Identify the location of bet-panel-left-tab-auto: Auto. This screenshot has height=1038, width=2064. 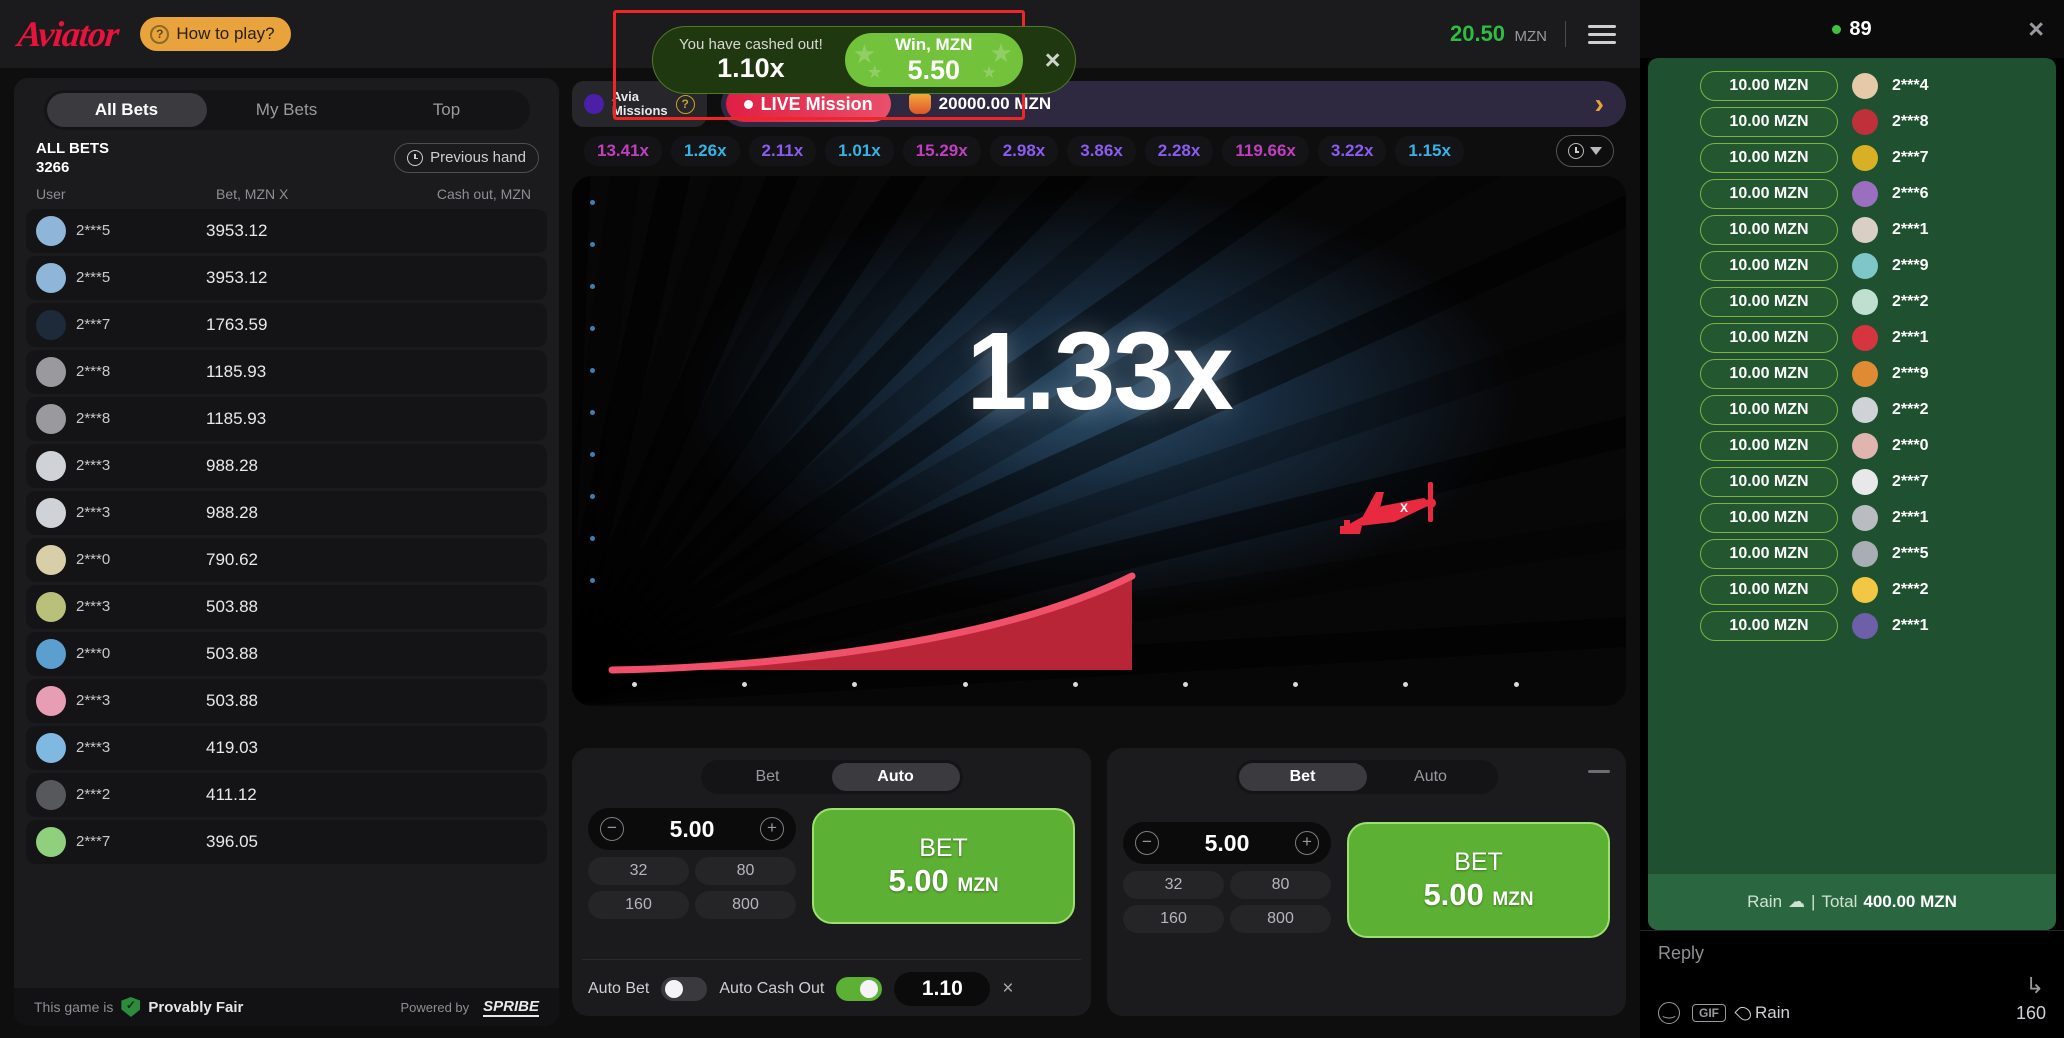
(895, 777).